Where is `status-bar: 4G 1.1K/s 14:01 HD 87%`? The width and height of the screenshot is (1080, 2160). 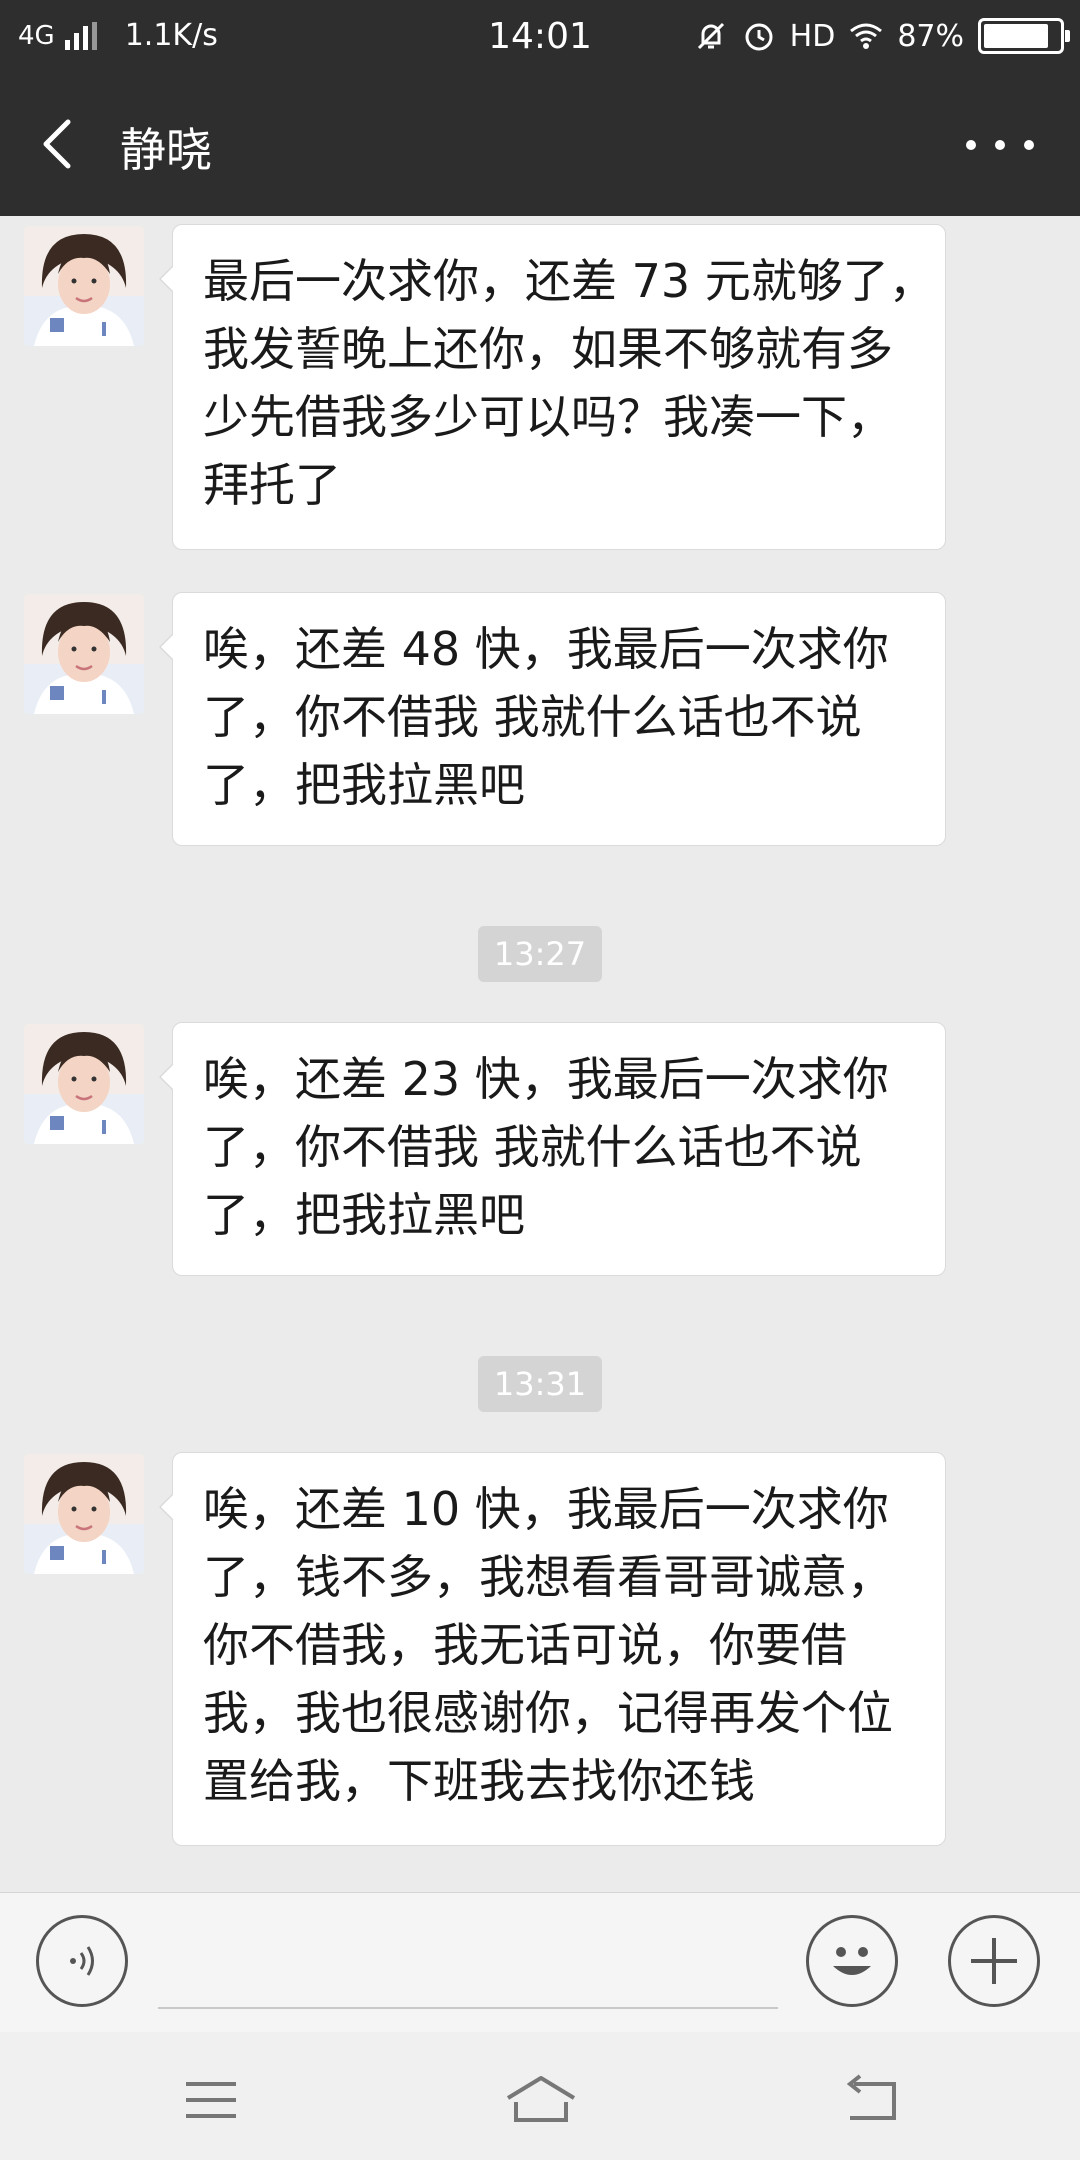 status-bar: 4G 1.1K/s 14:01 HD 87% is located at coordinates (540, 36).